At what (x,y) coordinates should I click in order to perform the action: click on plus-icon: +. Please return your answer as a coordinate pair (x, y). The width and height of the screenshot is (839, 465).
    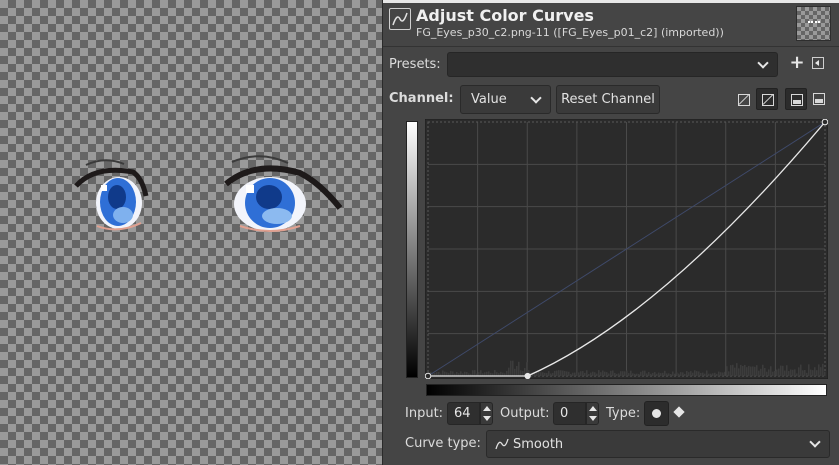
    Looking at the image, I should click on (797, 63).